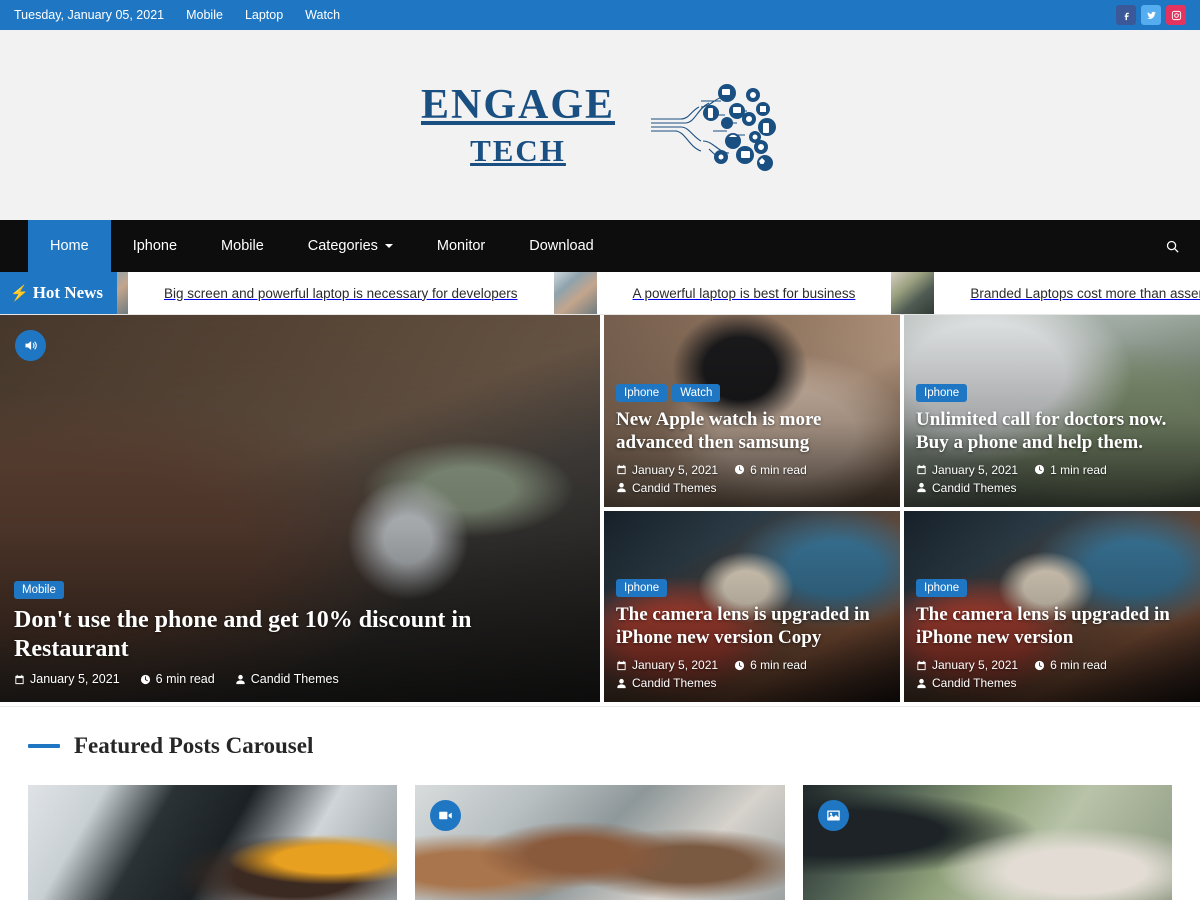  What do you see at coordinates (1172, 246) in the screenshot?
I see `search-icon` at bounding box center [1172, 246].